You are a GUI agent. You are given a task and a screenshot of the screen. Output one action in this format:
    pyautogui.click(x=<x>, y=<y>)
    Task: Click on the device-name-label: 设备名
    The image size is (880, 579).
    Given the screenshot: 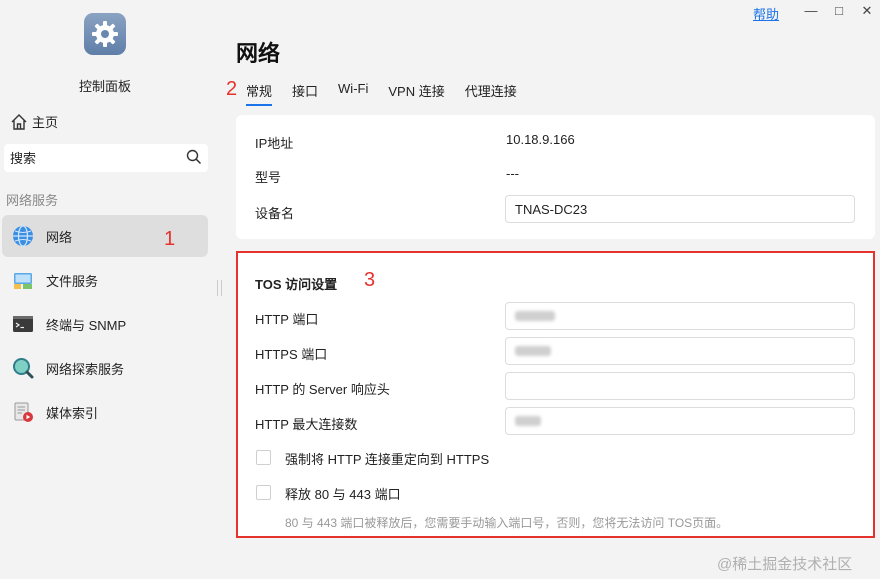 What is the action you would take?
    pyautogui.click(x=275, y=213)
    